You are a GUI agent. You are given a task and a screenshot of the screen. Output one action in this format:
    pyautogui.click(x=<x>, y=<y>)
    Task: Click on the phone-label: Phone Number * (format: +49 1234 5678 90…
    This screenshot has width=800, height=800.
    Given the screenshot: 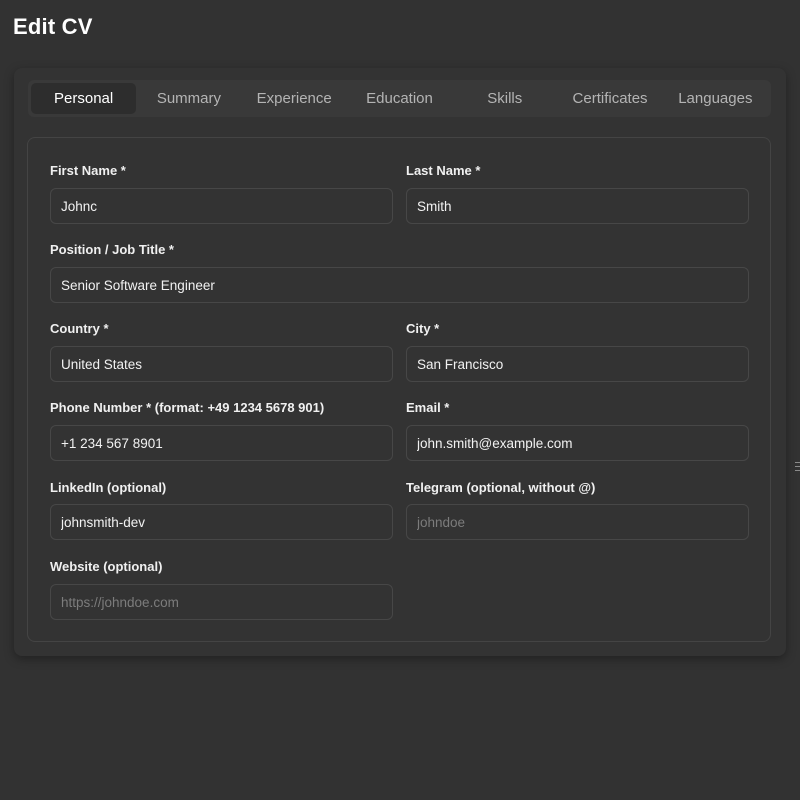 What is the action you would take?
    pyautogui.click(x=187, y=407)
    